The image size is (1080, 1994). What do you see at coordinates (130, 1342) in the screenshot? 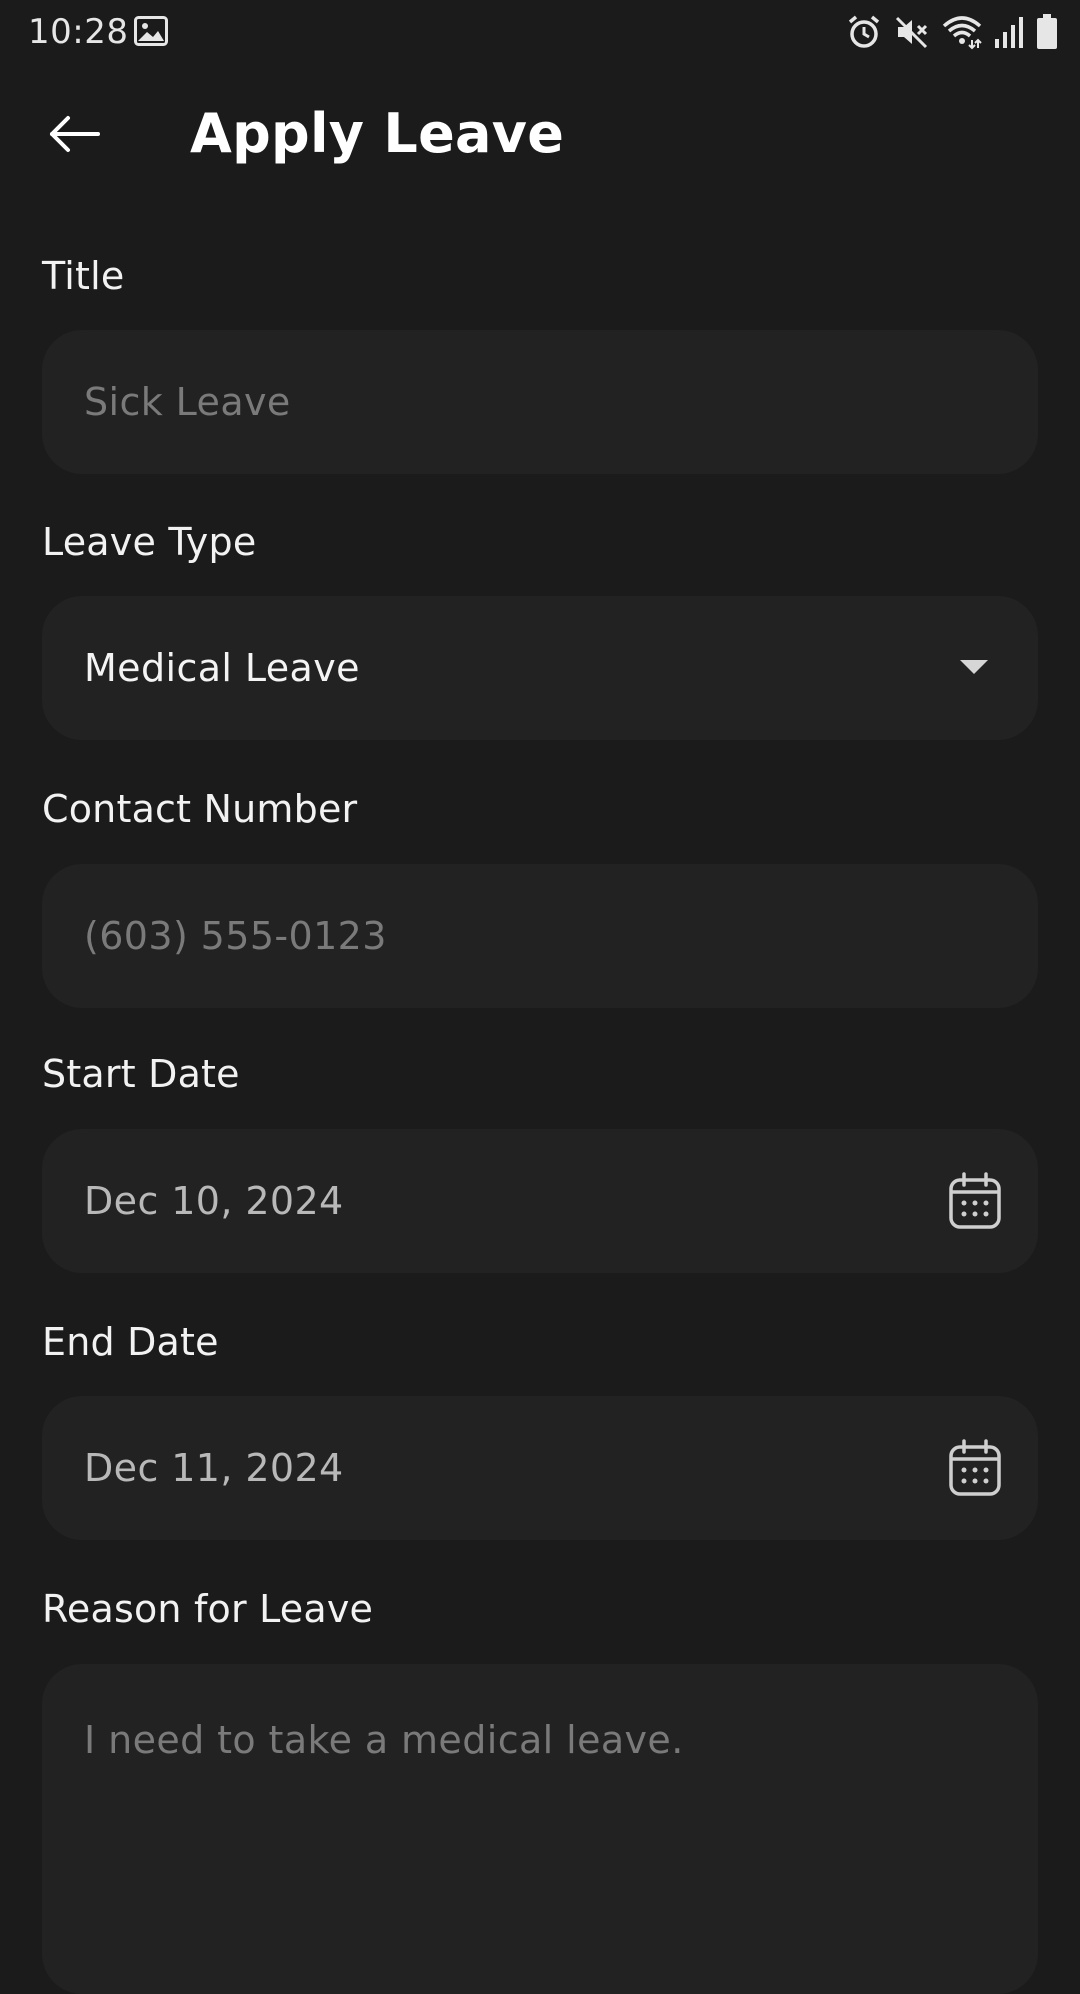
I see `end-date-label: End Date` at bounding box center [130, 1342].